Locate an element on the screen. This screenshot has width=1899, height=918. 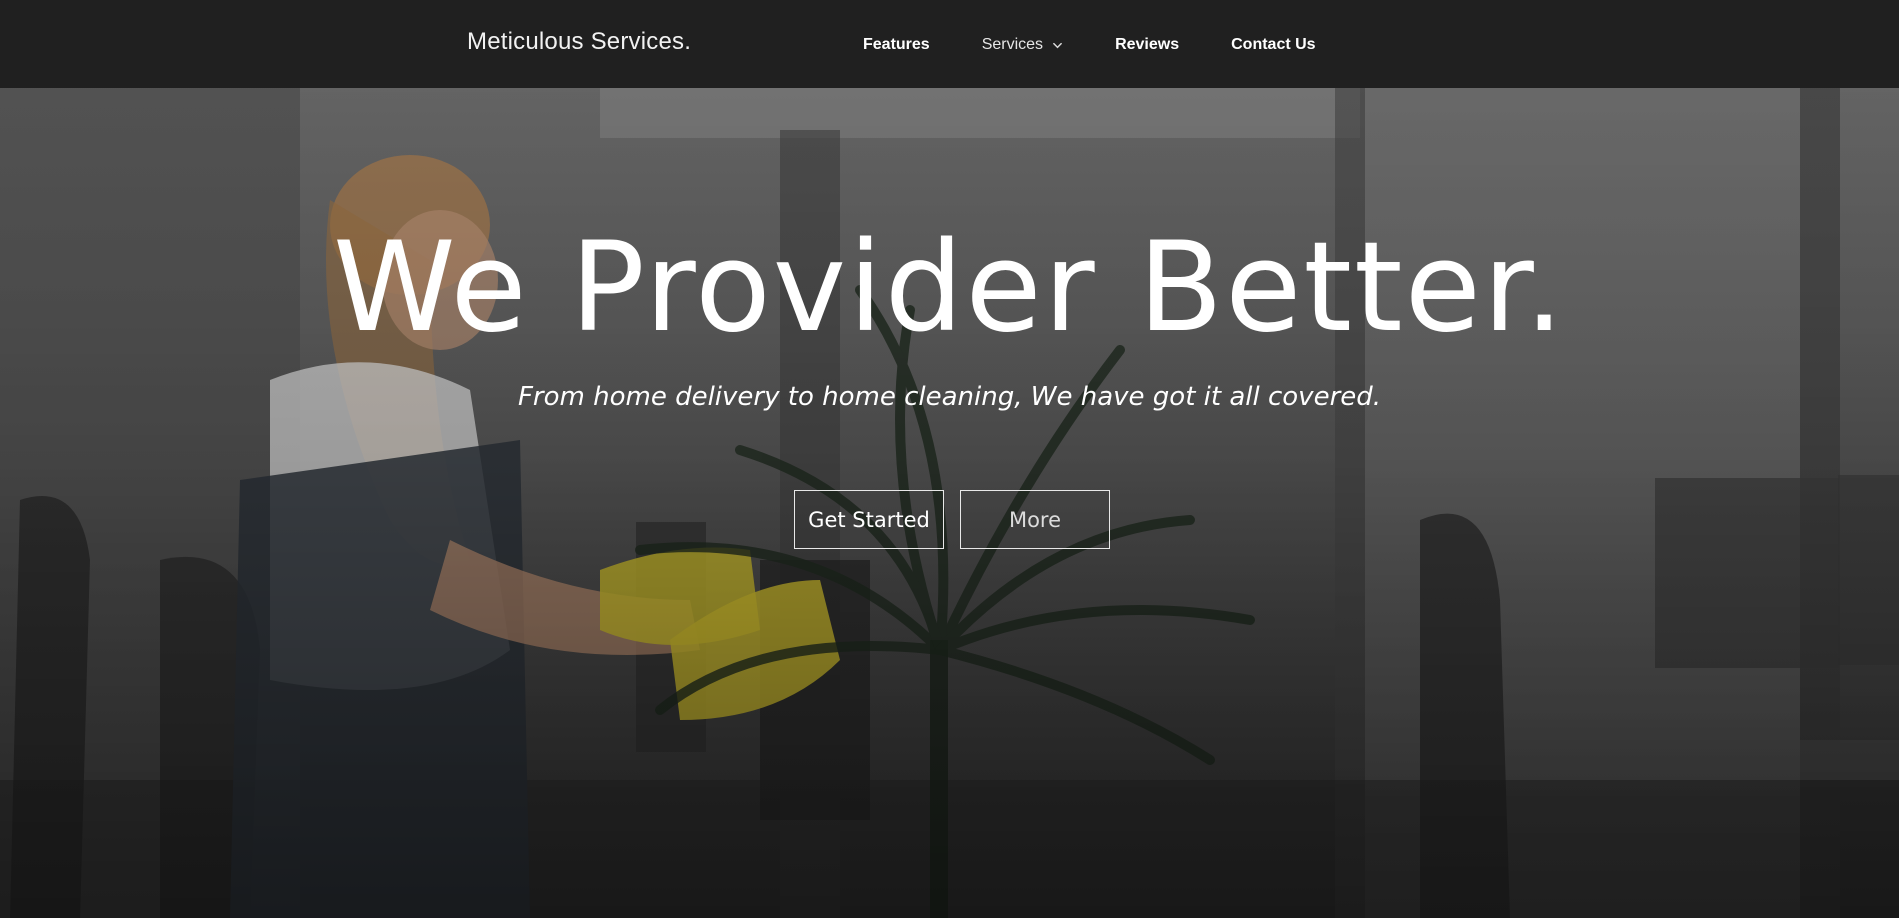
more-button: More is located at coordinates (1035, 519).